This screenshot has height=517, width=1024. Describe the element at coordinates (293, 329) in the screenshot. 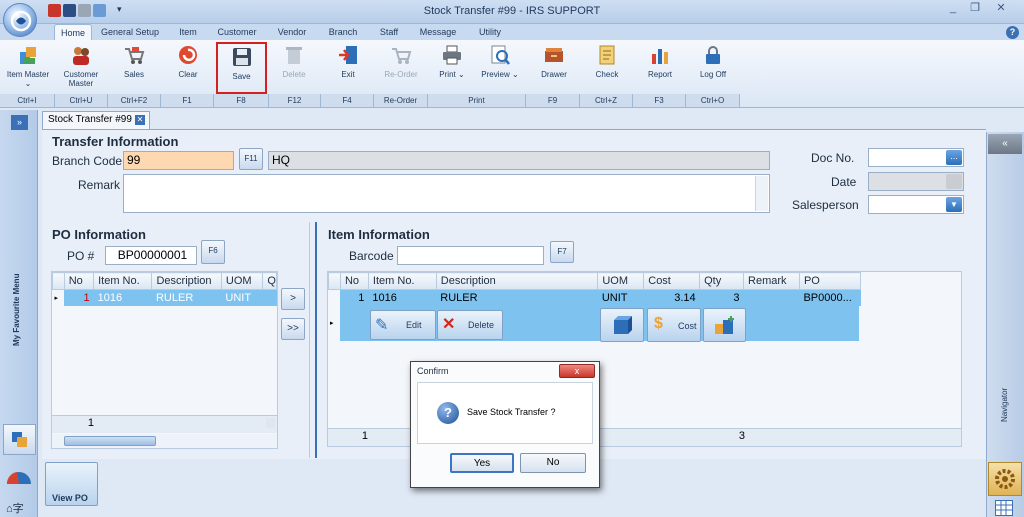

I see `move-all-button: >>` at that location.